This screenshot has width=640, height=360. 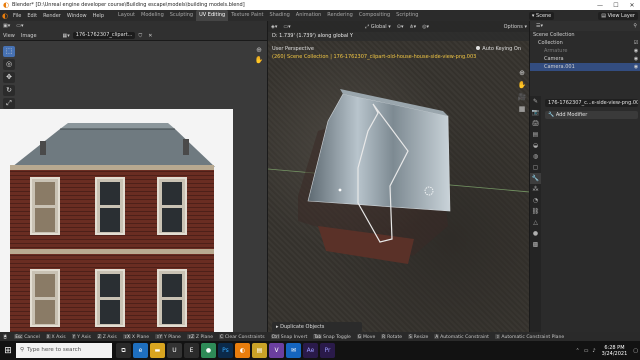 What do you see at coordinates (98, 16) in the screenshot?
I see `menu-help: Help` at bounding box center [98, 16].